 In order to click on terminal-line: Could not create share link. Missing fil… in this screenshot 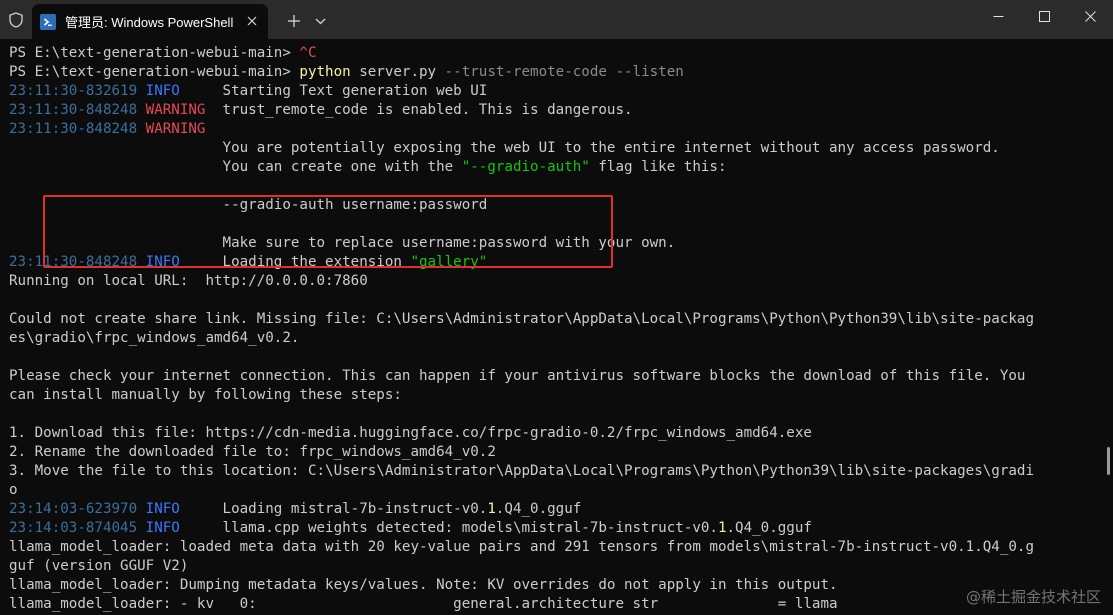, I will do `click(521, 319)`.